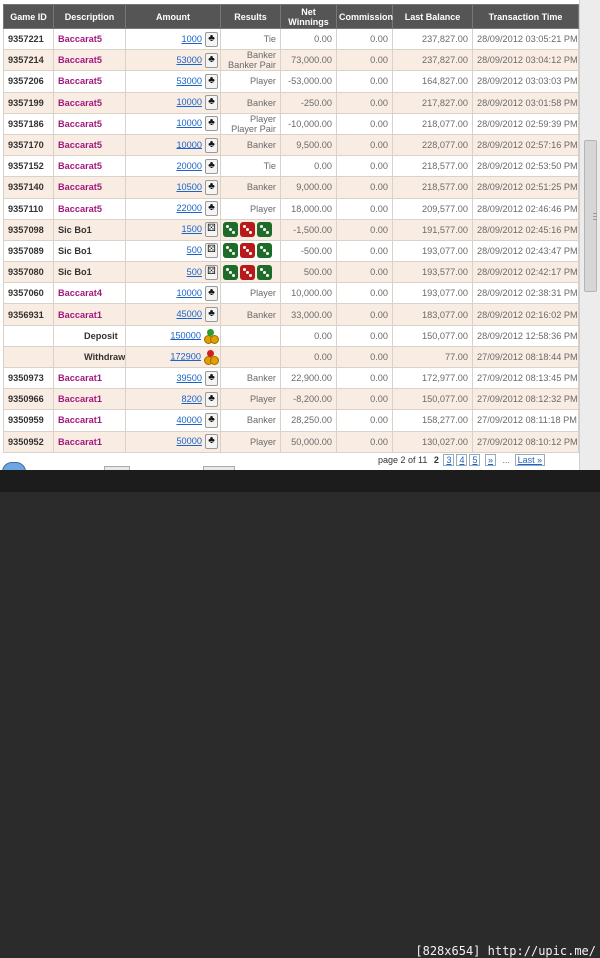  What do you see at coordinates (250, 441) in the screenshot?
I see `results-cell: Player` at bounding box center [250, 441].